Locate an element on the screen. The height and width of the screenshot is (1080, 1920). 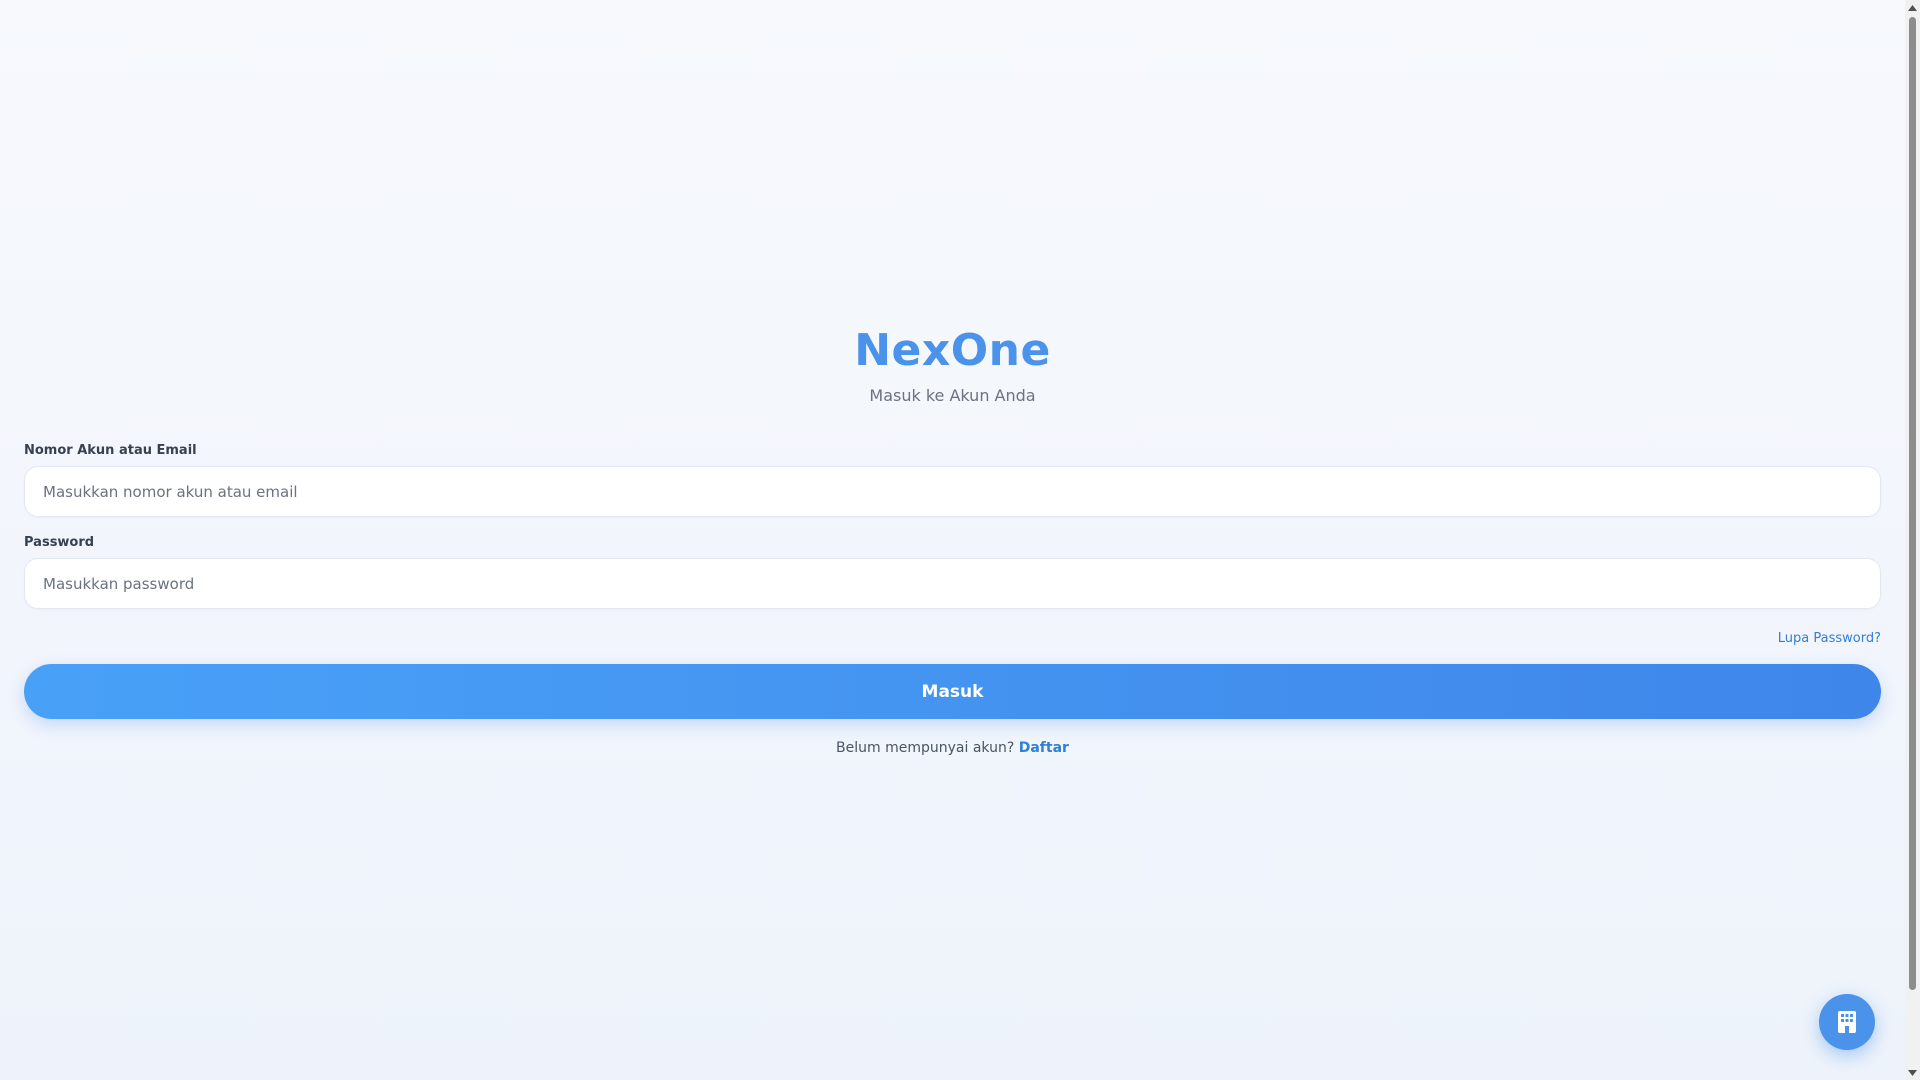
building-icon is located at coordinates (1847, 1022).